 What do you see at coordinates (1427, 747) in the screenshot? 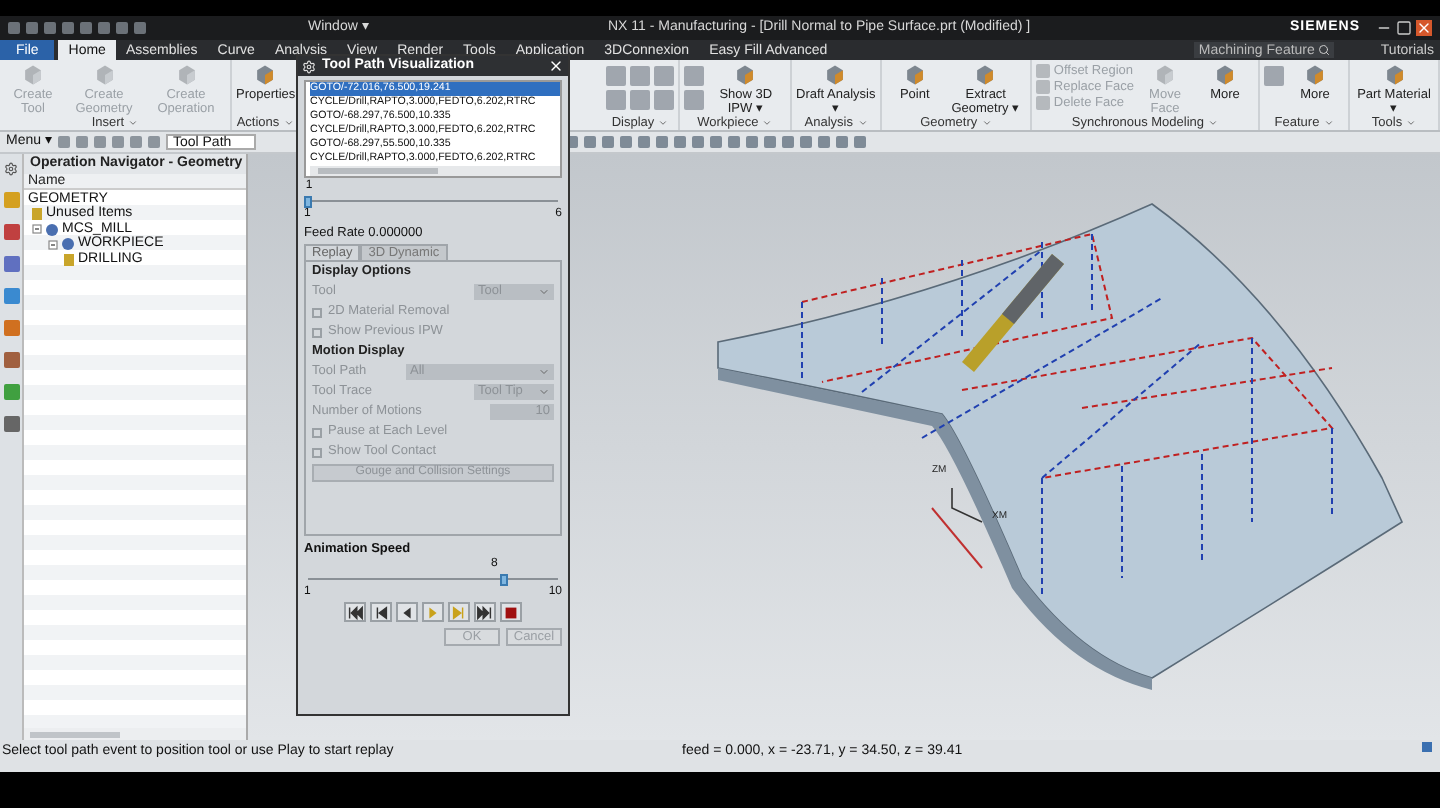
I see `status-icon` at bounding box center [1427, 747].